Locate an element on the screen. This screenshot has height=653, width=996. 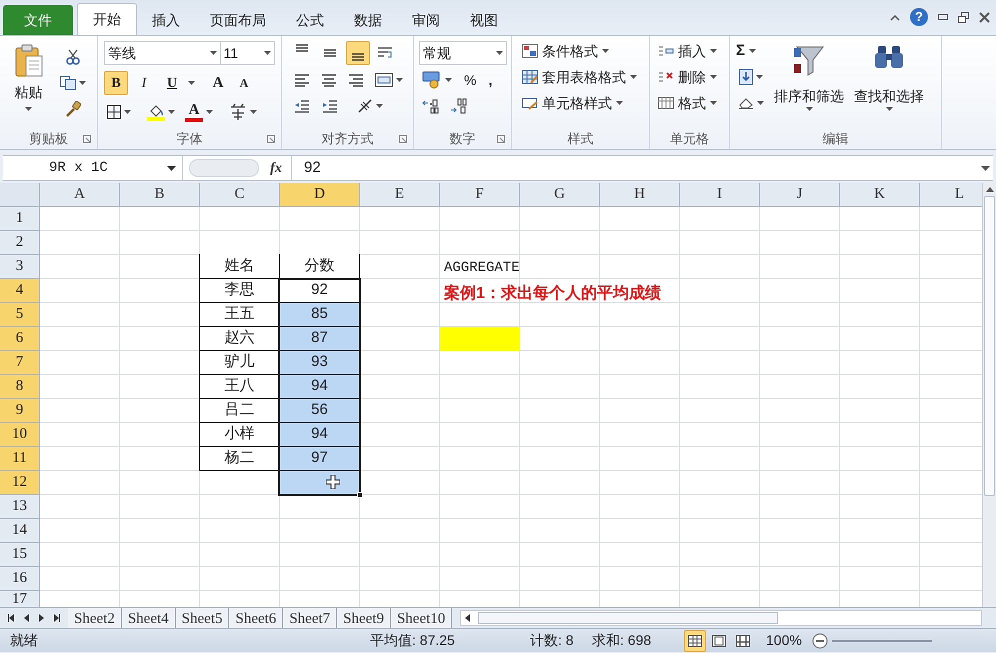
formula-bar-handle is located at coordinates (224, 168).